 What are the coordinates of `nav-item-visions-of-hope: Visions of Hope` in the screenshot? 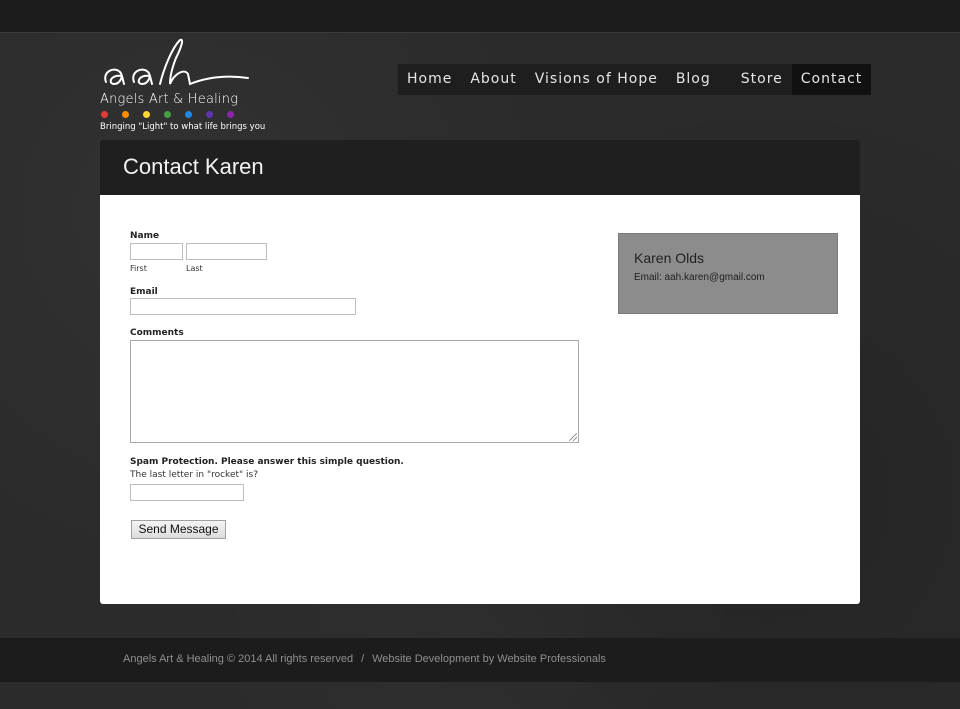 It's located at (596, 79).